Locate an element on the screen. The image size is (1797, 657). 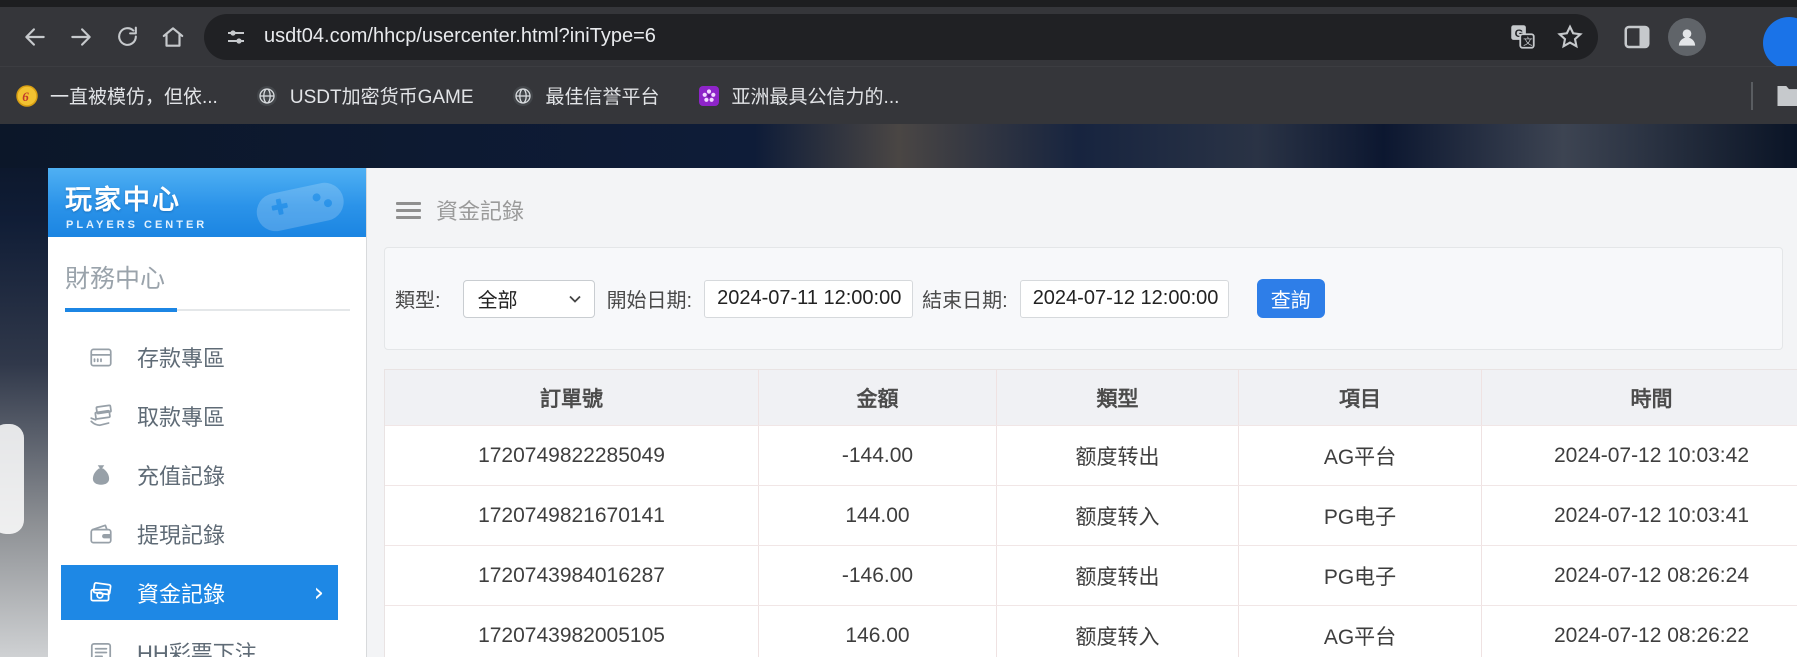
start-date-input is located at coordinates (809, 298).